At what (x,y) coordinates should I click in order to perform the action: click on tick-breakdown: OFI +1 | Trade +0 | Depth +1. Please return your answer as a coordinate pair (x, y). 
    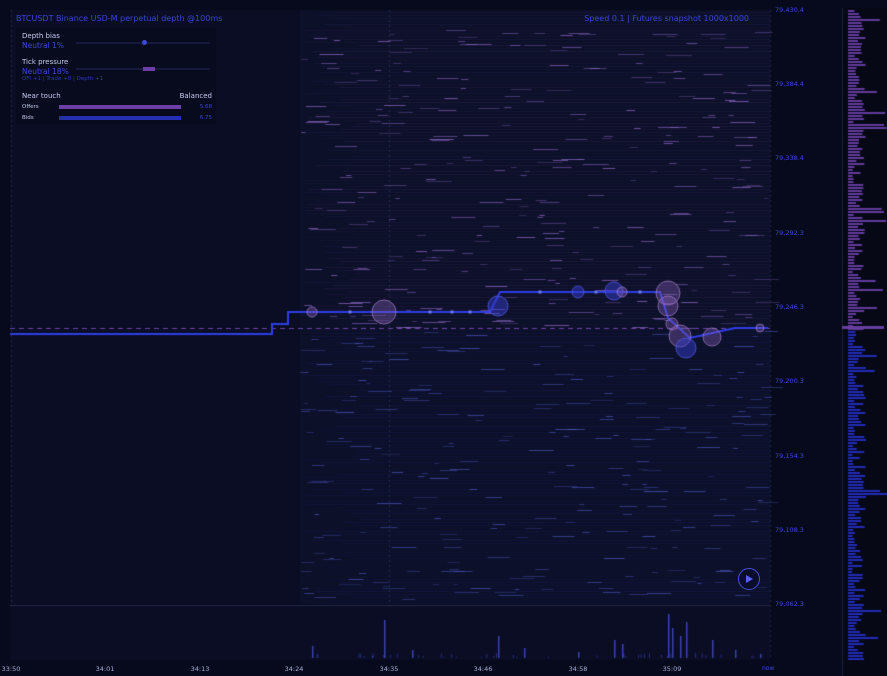
    Looking at the image, I should click on (63, 79).